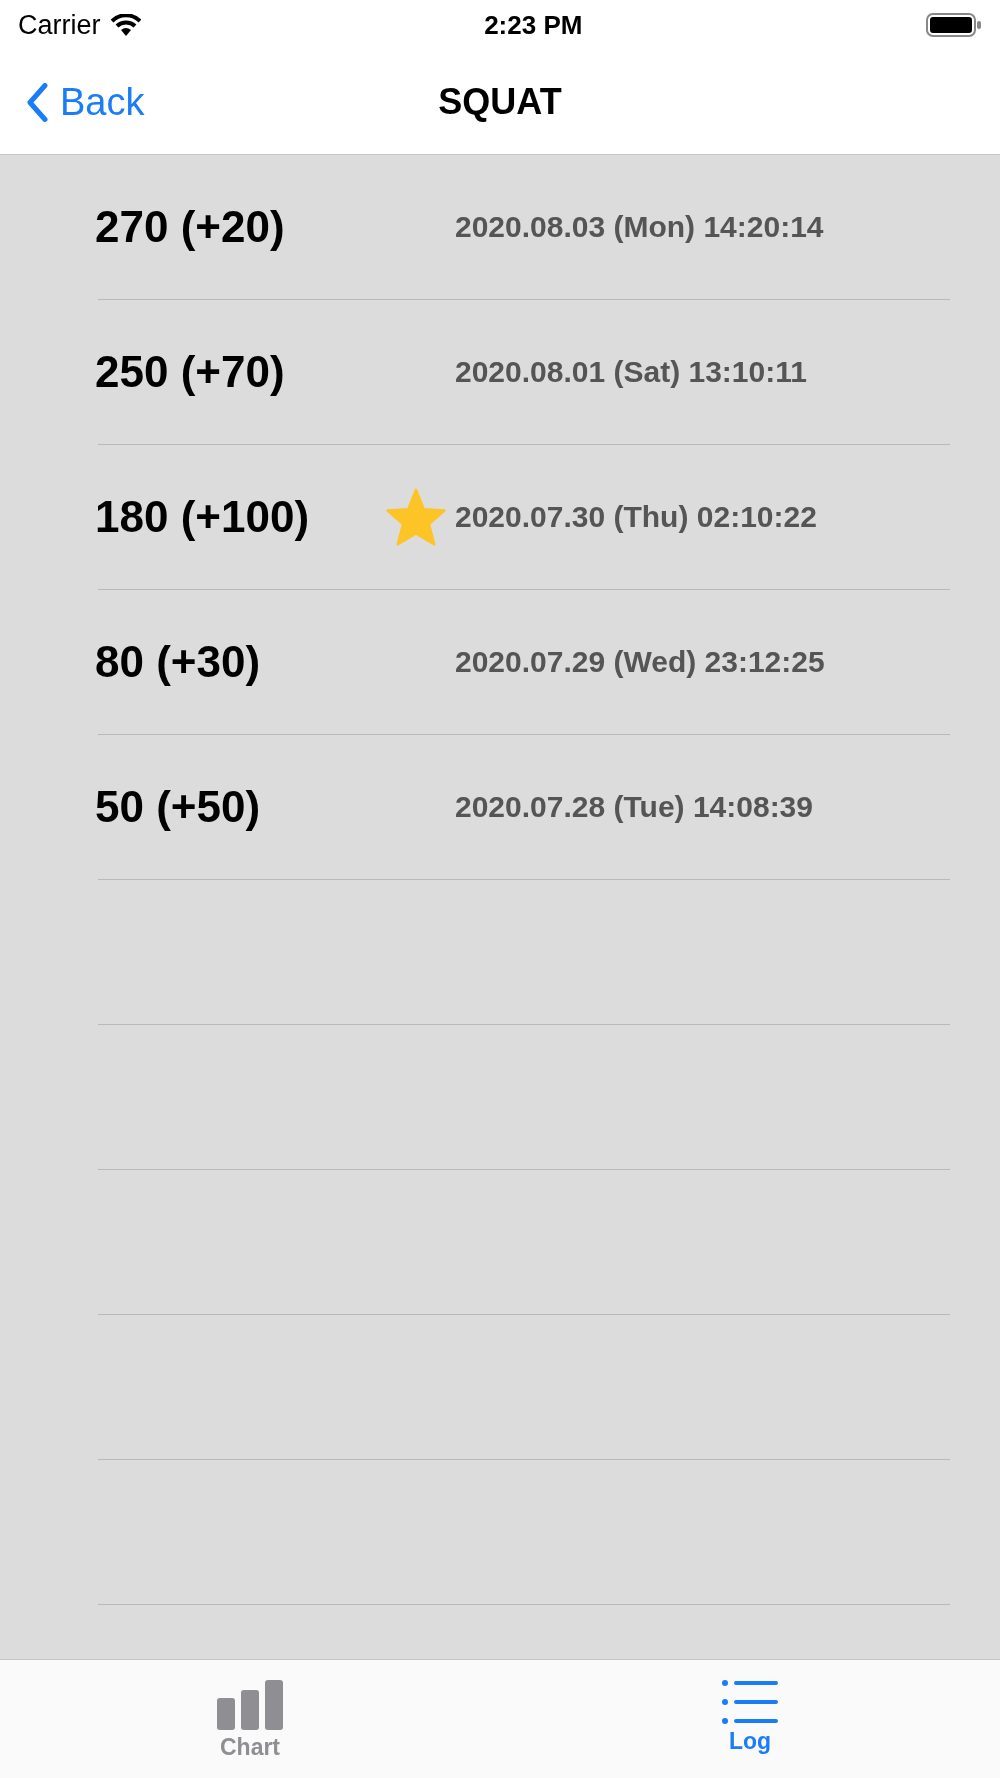 This screenshot has height=1778, width=1000. Describe the element at coordinates (636, 517) in the screenshot. I see `date-label: 2020.07.30 (Thu) 02:10:22` at that location.